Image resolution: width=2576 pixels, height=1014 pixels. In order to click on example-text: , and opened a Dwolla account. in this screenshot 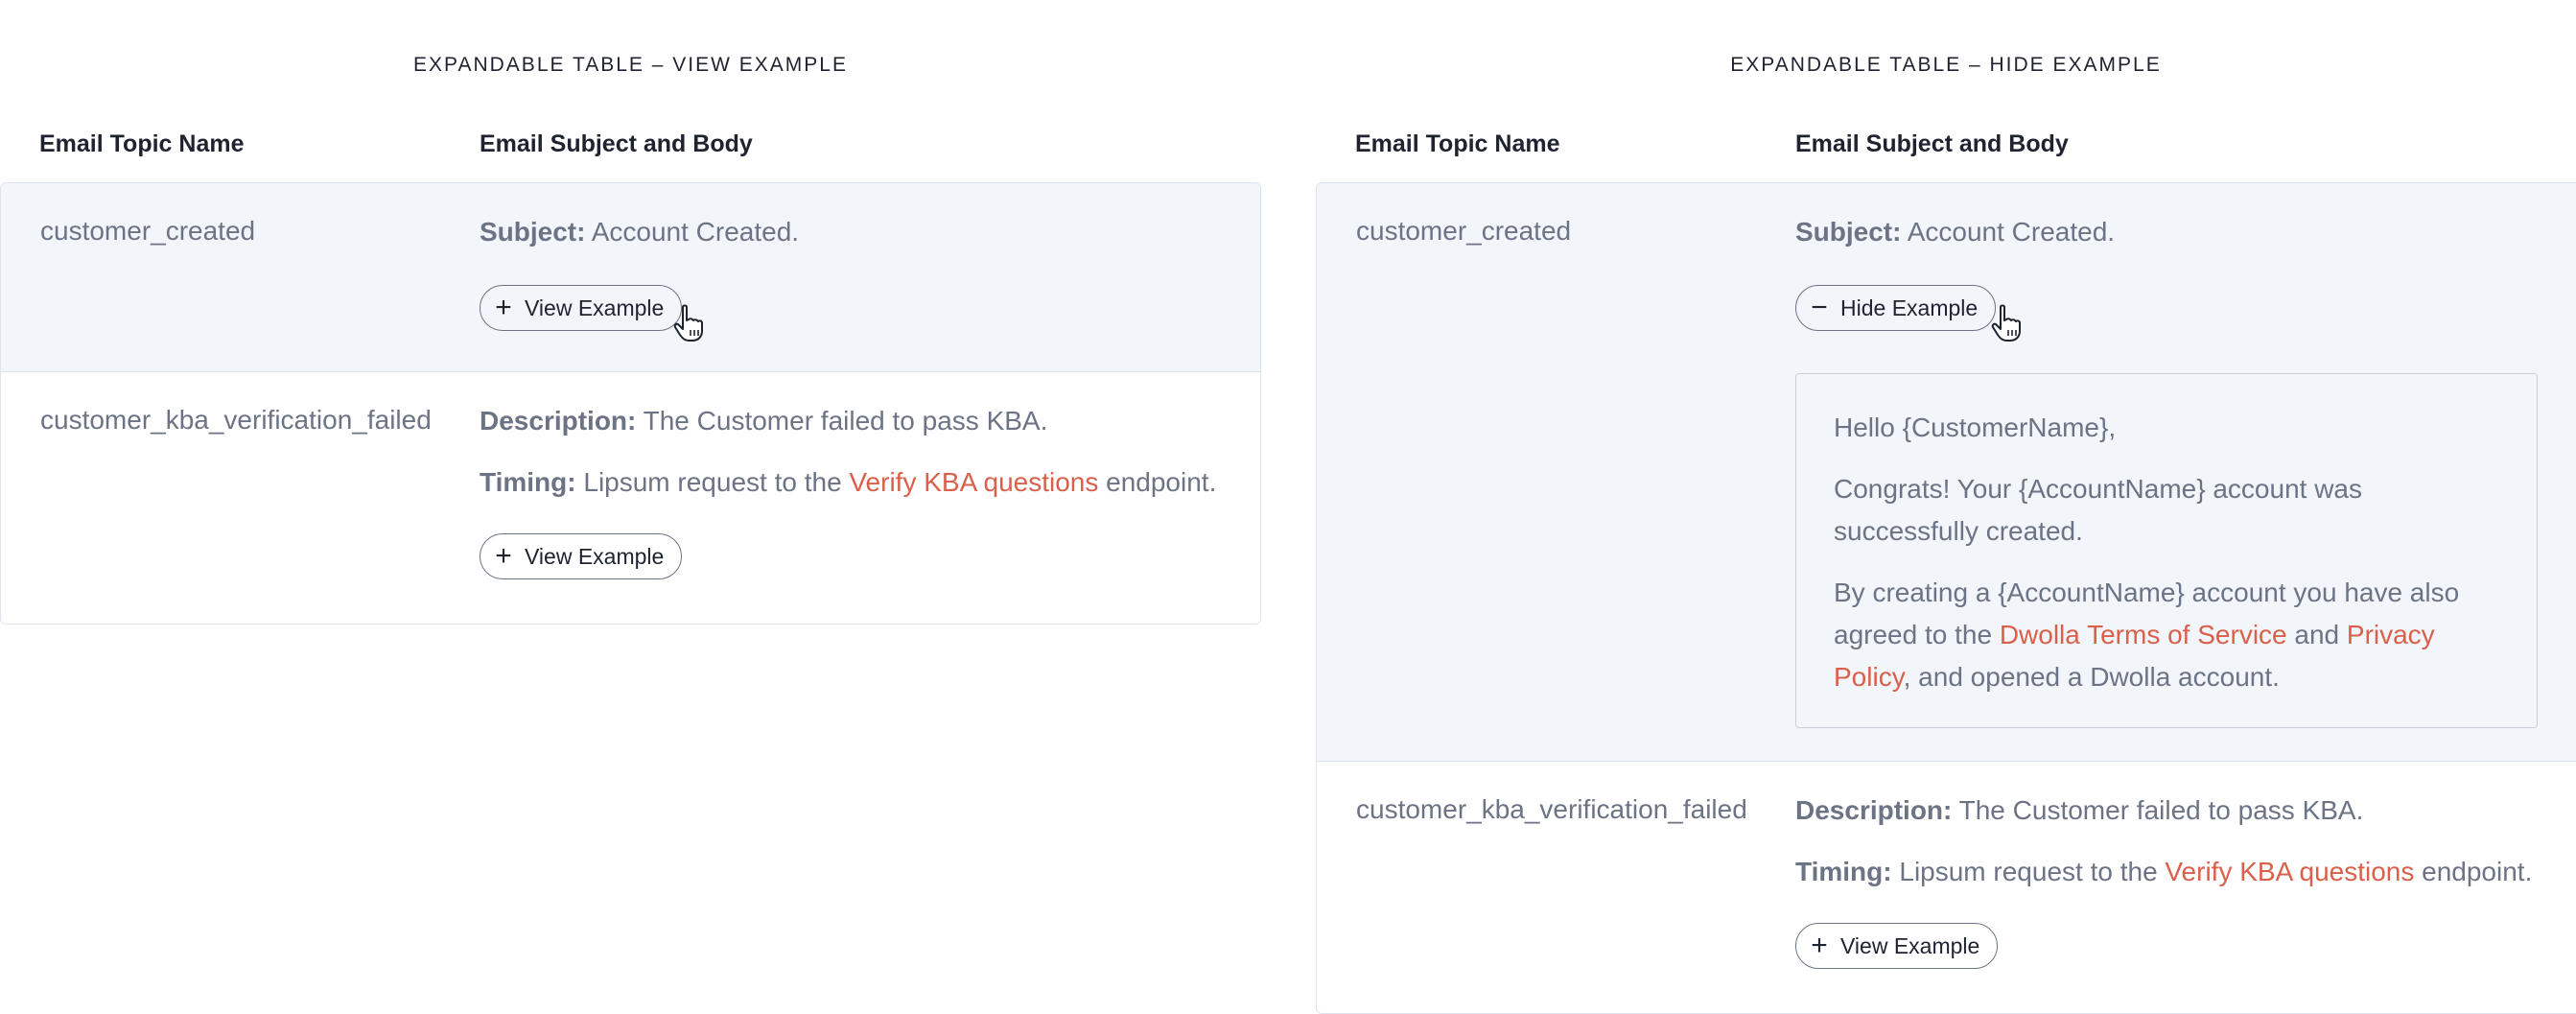, I will do `click(2091, 677)`.